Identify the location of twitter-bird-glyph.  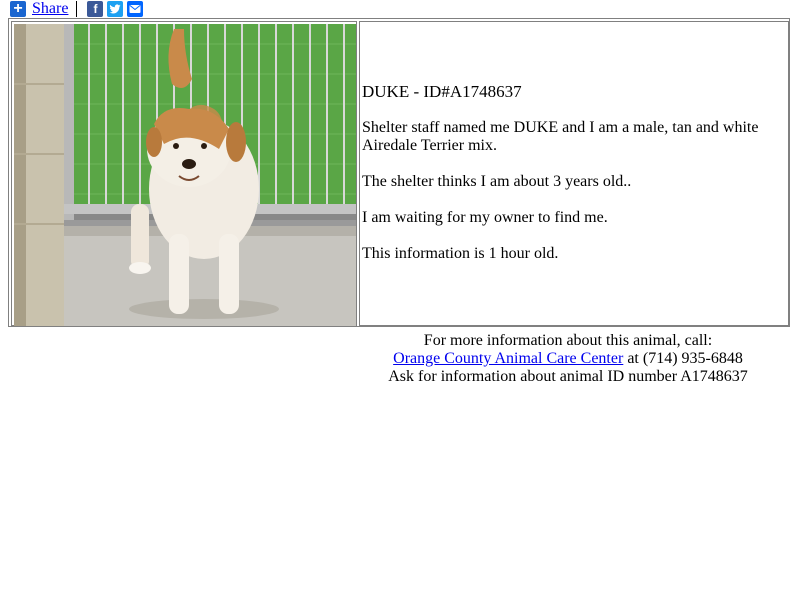
(115, 9).